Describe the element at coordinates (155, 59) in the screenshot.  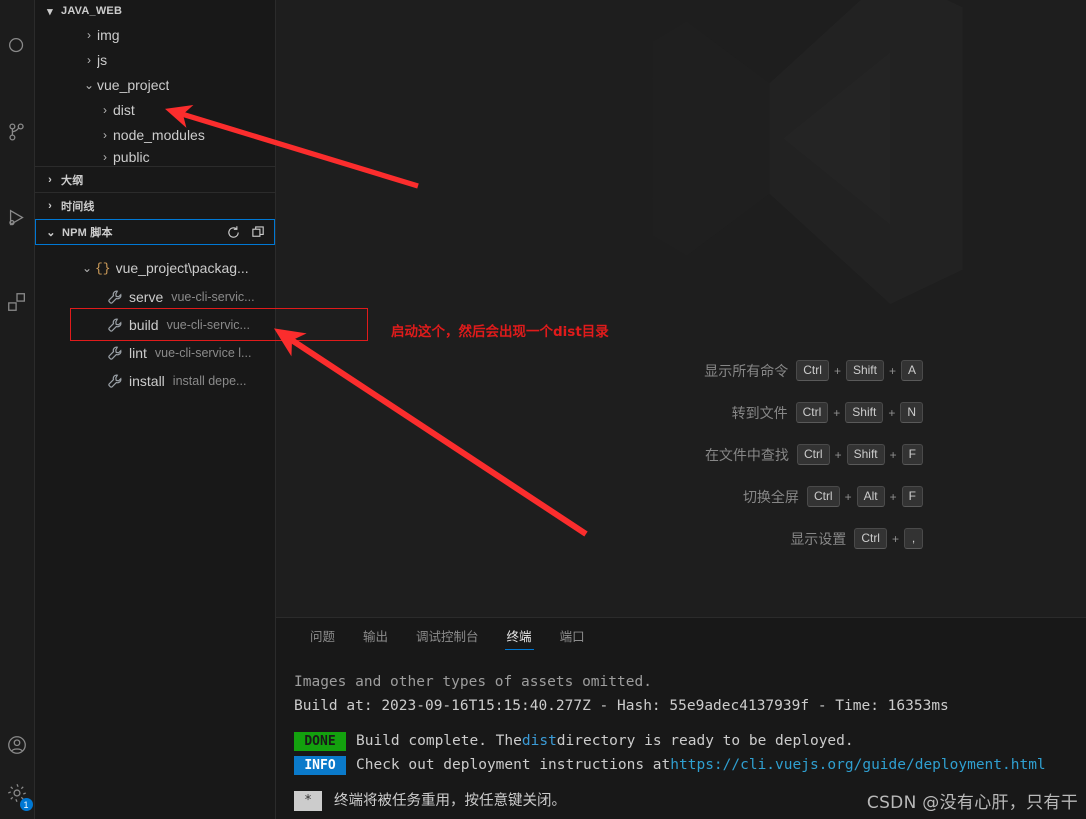
I see `tree-item-js: › js` at that location.